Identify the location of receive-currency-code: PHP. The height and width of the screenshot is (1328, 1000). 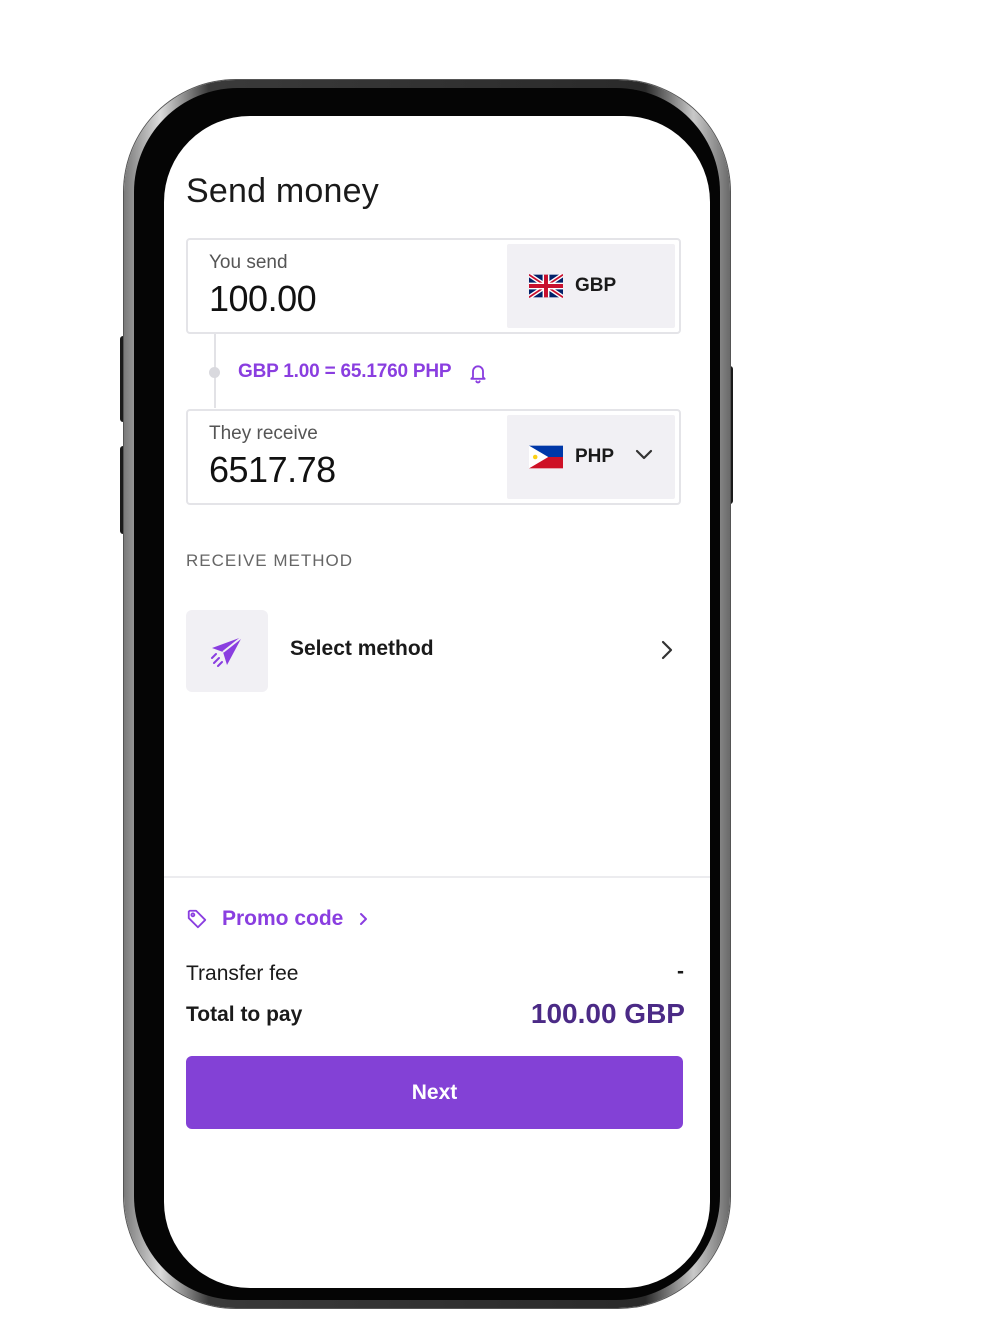
(595, 456).